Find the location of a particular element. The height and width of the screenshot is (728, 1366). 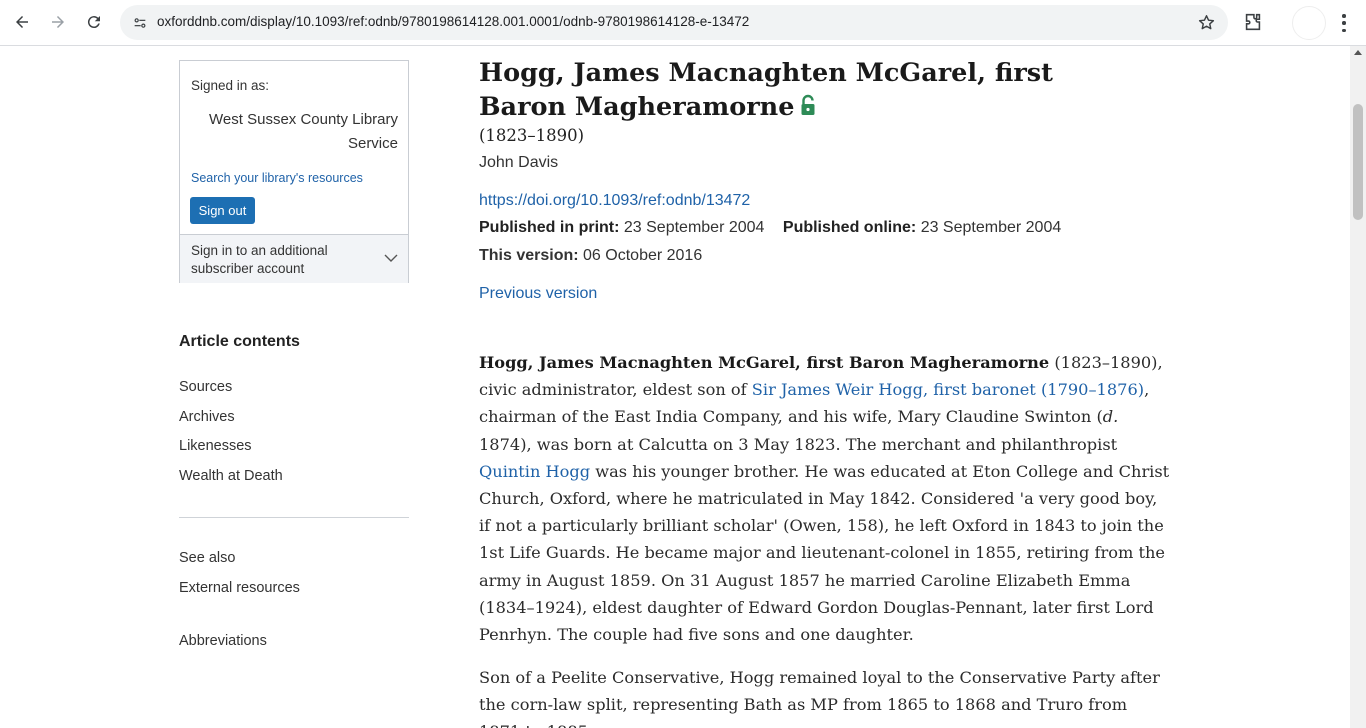

reload-icon is located at coordinates (93, 22).